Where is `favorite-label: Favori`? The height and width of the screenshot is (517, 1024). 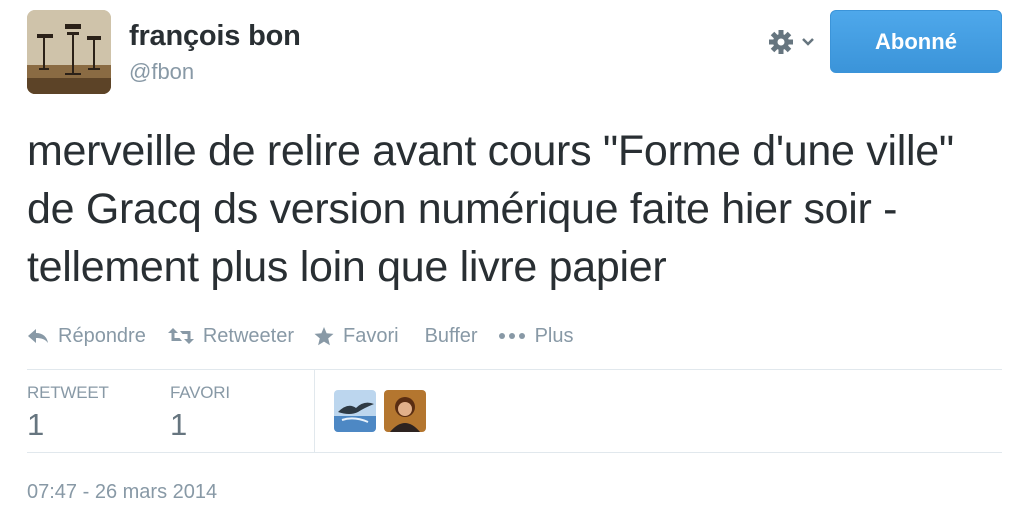
favorite-label: Favori is located at coordinates (371, 335).